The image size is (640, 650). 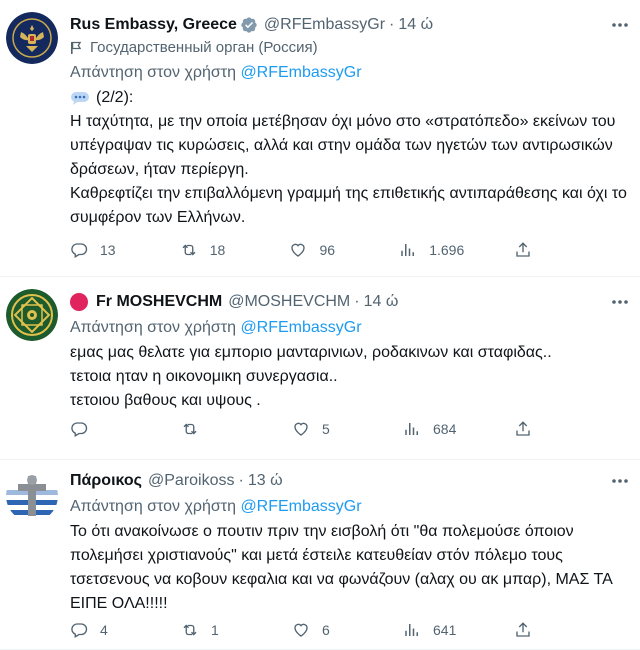 What do you see at coordinates (76, 47) in the screenshot?
I see `flag-icon` at bounding box center [76, 47].